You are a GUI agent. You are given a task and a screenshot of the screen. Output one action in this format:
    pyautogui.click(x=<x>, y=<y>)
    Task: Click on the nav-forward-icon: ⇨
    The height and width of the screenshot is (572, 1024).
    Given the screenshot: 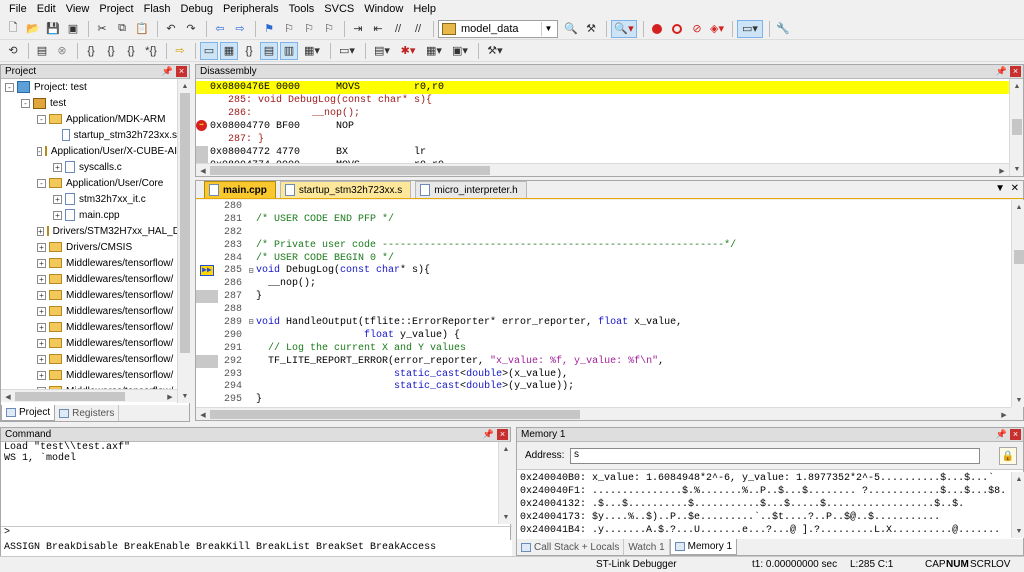 What is the action you would take?
    pyautogui.click(x=240, y=29)
    